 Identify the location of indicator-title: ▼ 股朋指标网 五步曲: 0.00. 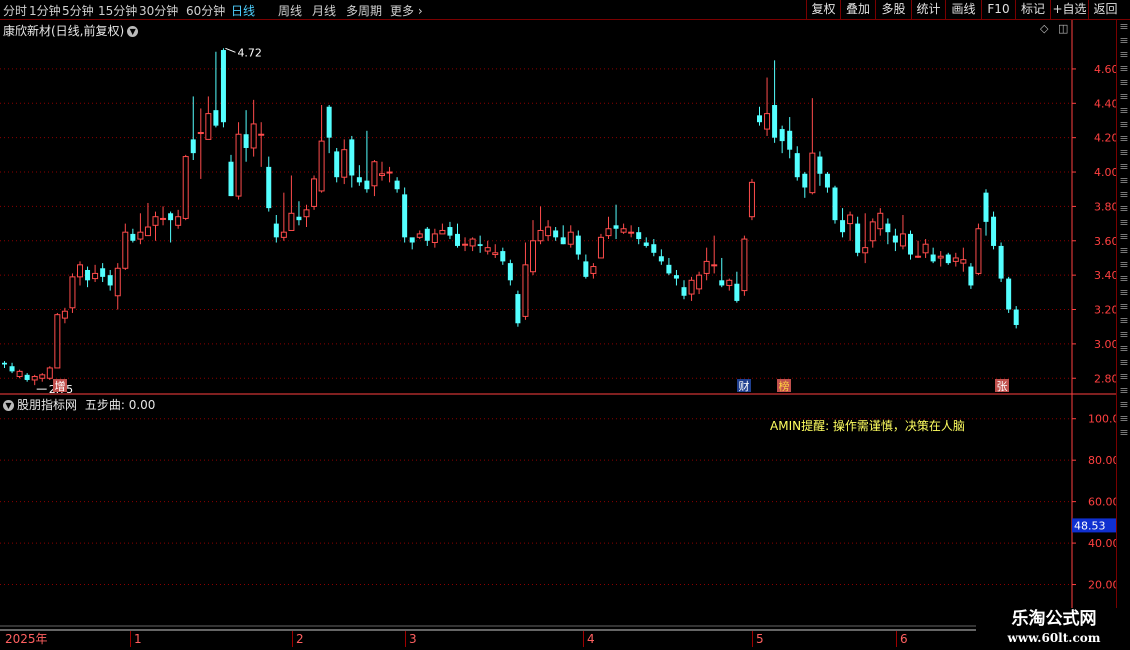
(79, 404).